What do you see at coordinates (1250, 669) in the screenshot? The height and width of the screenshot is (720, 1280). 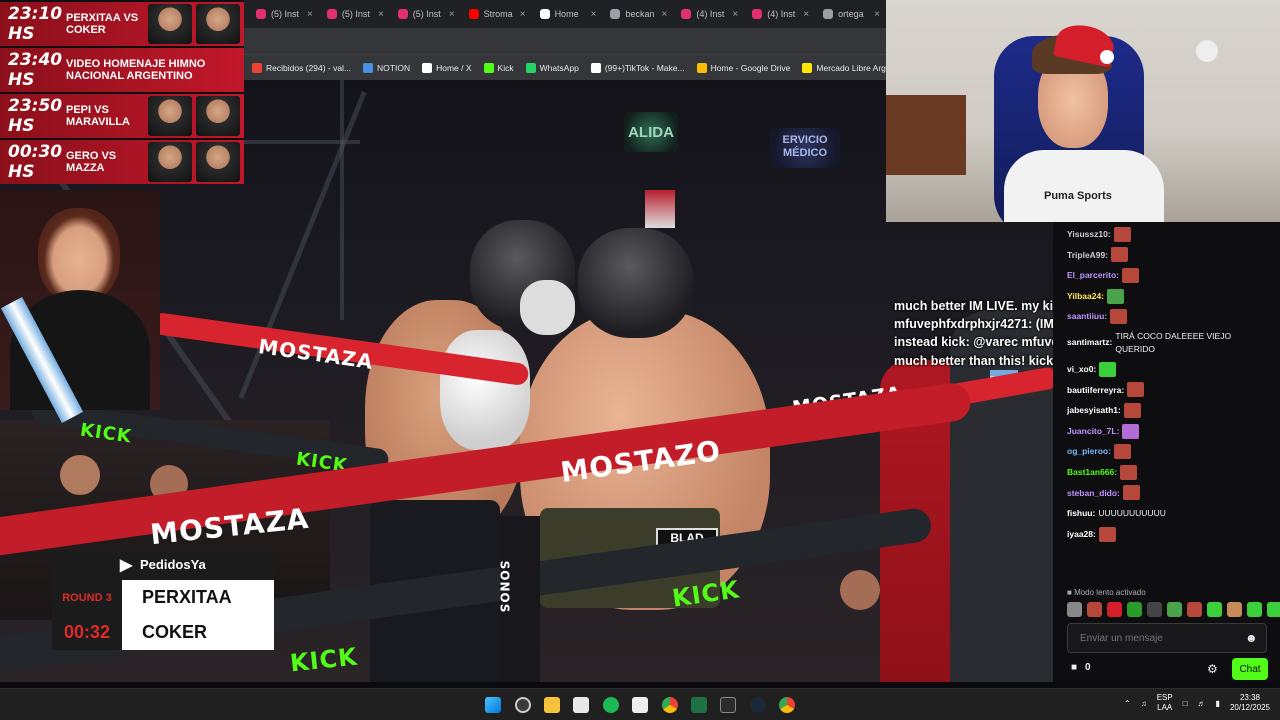 I see `chat-send-button: Chat` at bounding box center [1250, 669].